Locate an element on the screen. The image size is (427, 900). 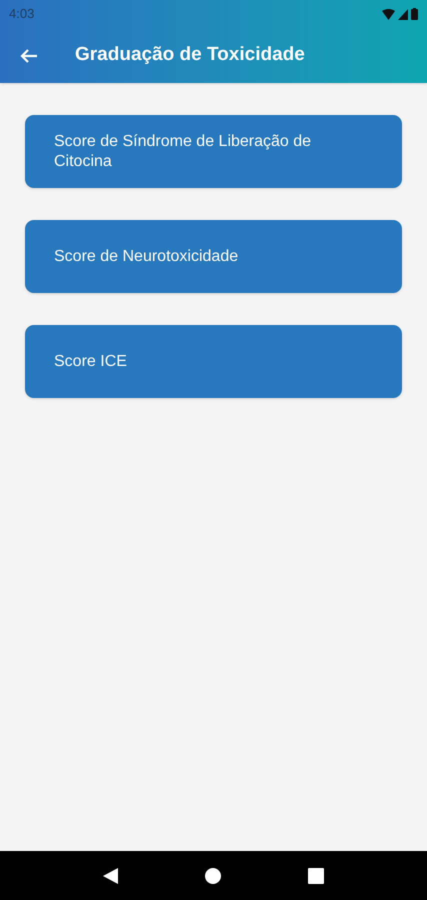
status-time: 4:03 is located at coordinates (21, 14).